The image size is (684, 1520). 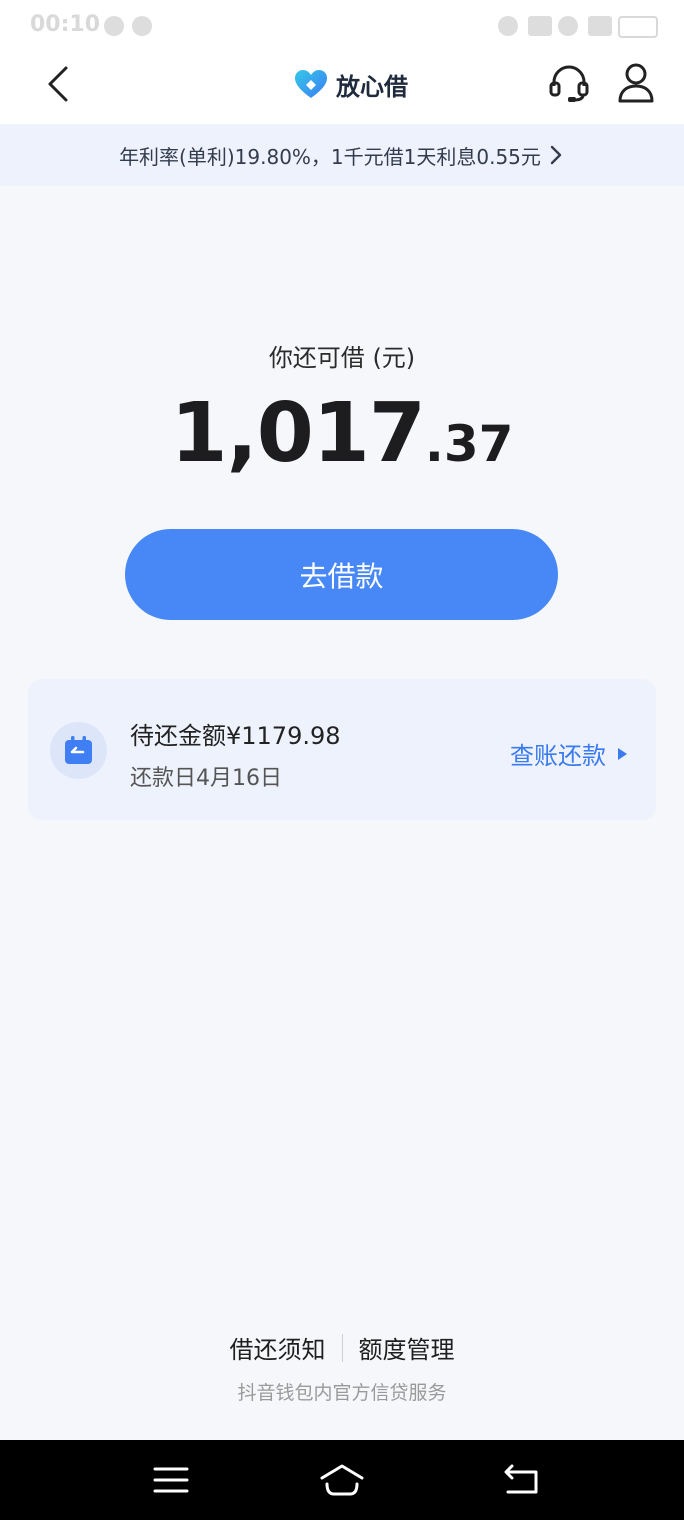 What do you see at coordinates (342, 26) in the screenshot?
I see `status-bar` at bounding box center [342, 26].